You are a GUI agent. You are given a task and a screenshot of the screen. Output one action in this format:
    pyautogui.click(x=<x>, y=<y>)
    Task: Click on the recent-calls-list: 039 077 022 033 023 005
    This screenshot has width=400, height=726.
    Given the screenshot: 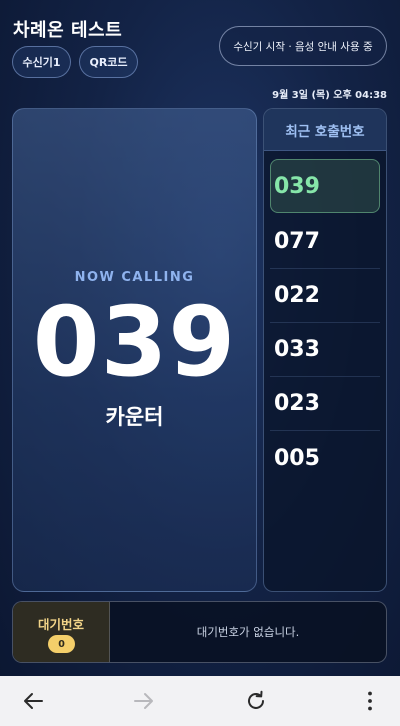 What is the action you would take?
    pyautogui.click(x=325, y=318)
    